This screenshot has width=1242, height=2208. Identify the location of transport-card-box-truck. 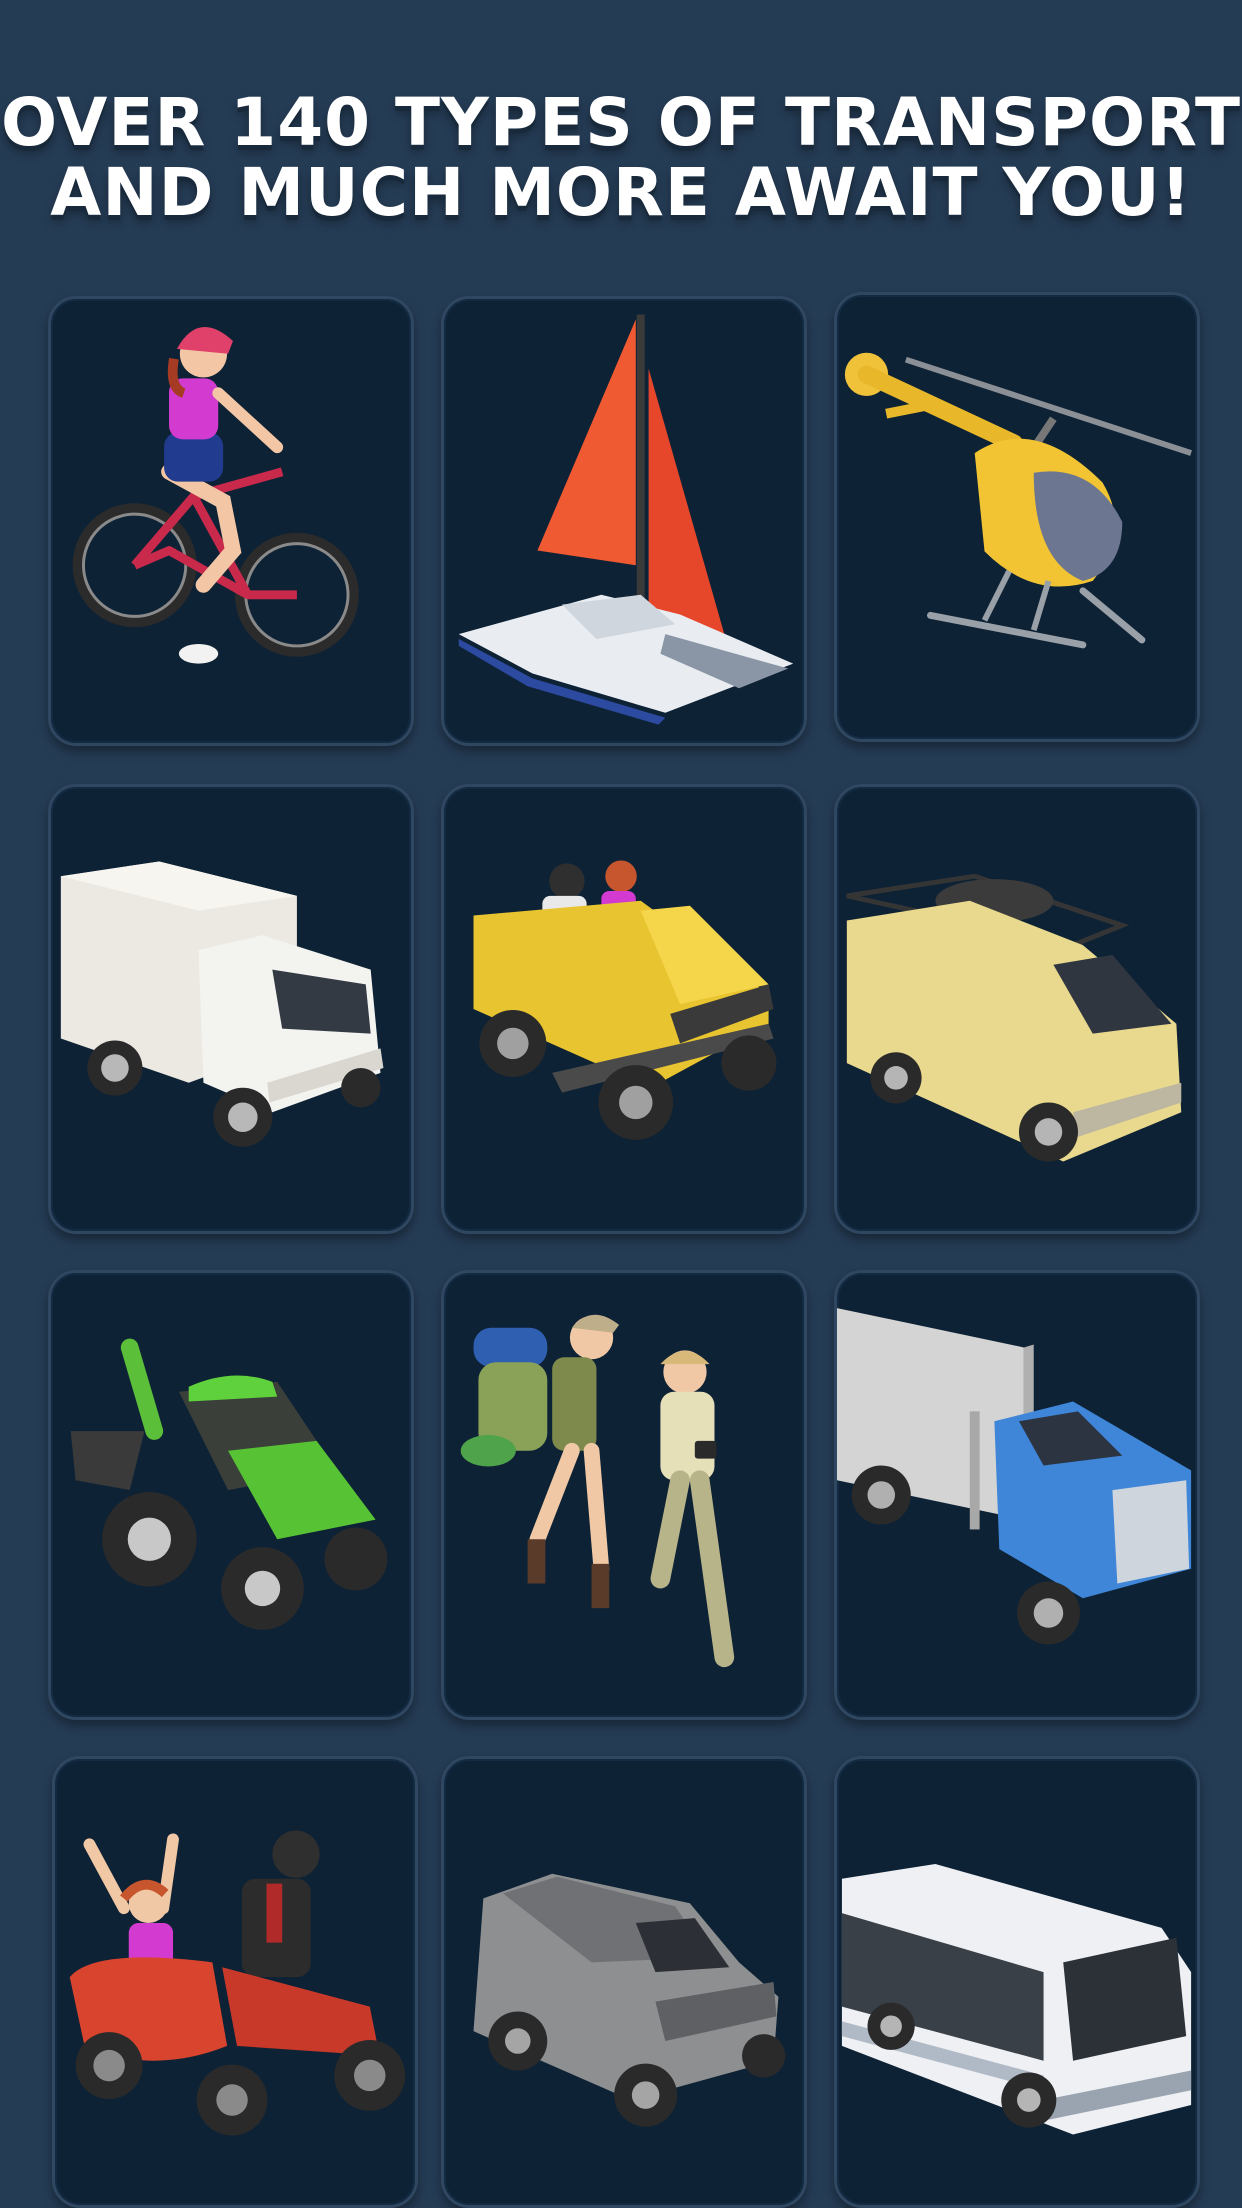
(231, 1009).